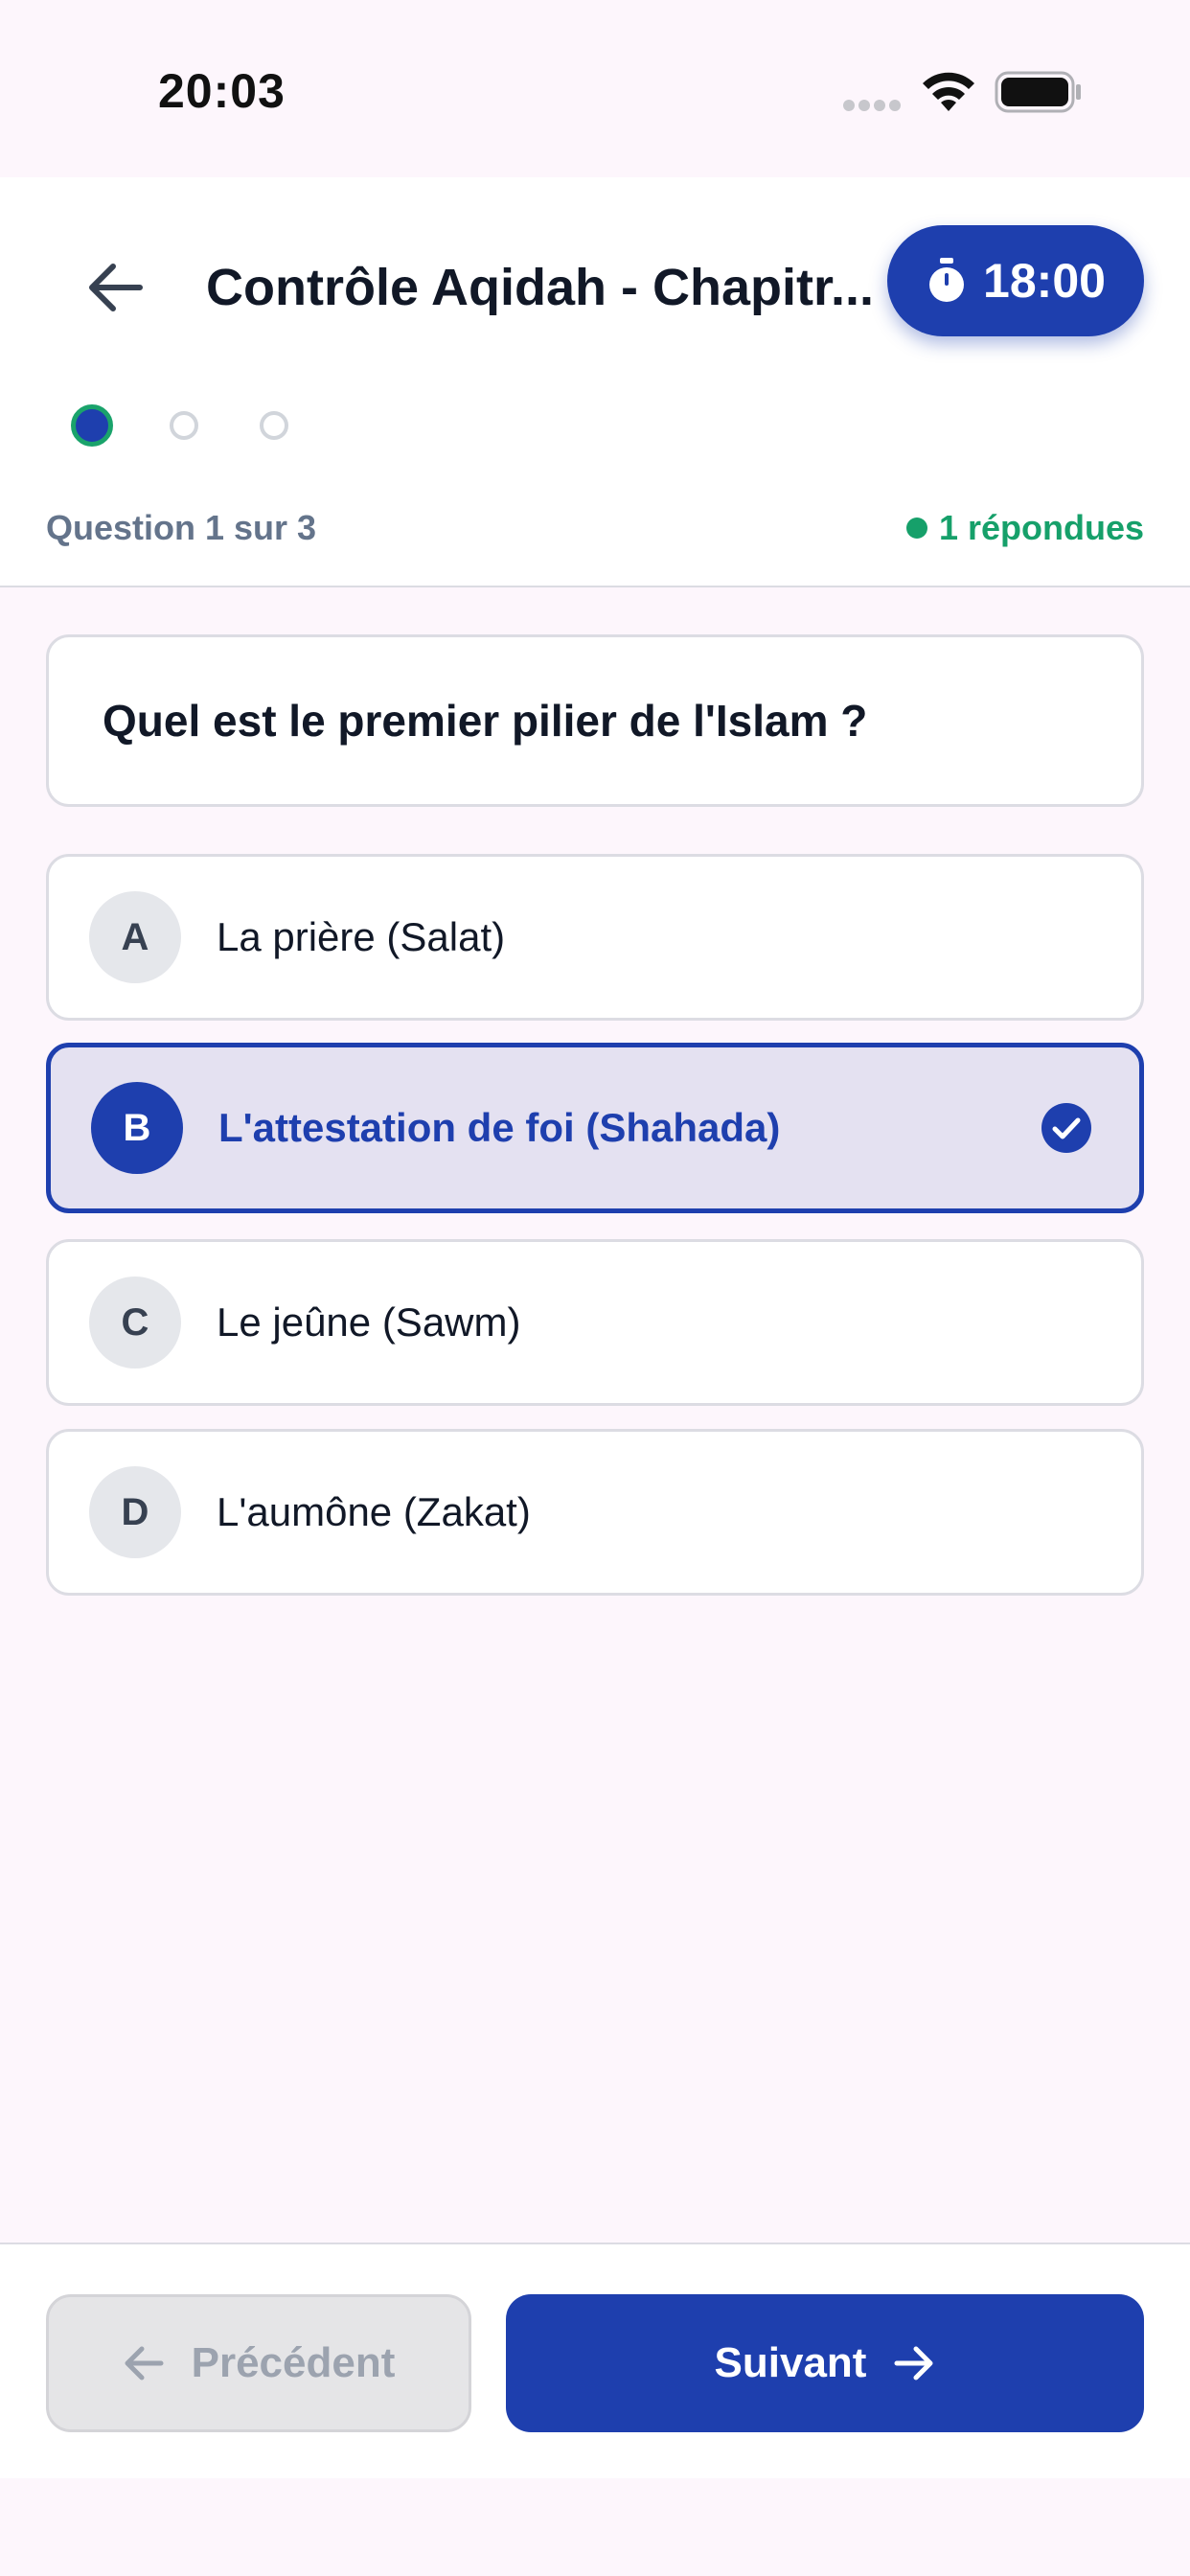 This screenshot has width=1190, height=2576. What do you see at coordinates (135, 1512) in the screenshot?
I see `option-letter: D` at bounding box center [135, 1512].